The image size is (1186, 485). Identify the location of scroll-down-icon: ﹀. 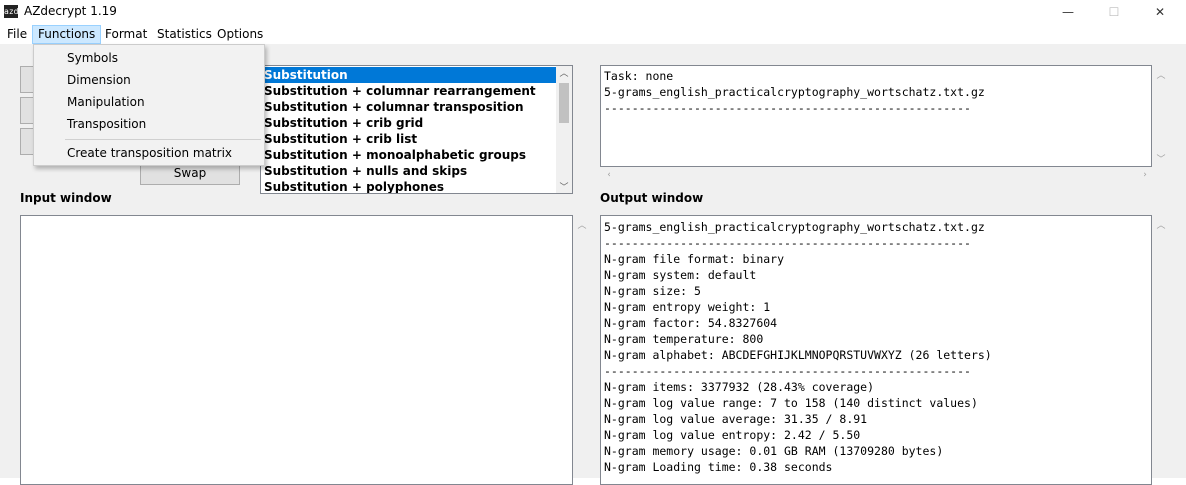
(564, 186).